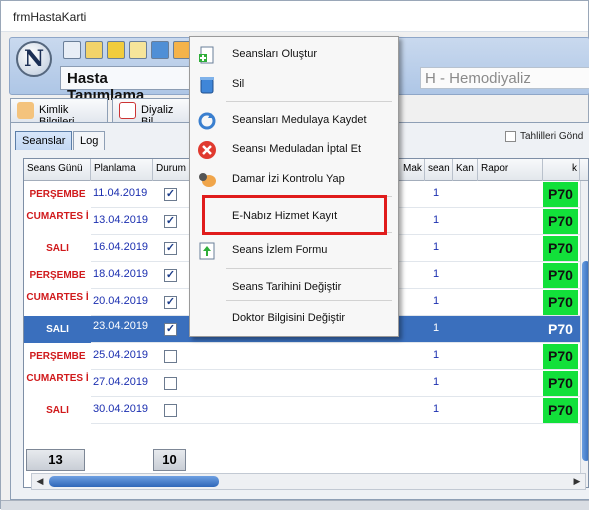 The height and width of the screenshot is (510, 589). What do you see at coordinates (94, 50) in the screenshot?
I see `edit-icon` at bounding box center [94, 50].